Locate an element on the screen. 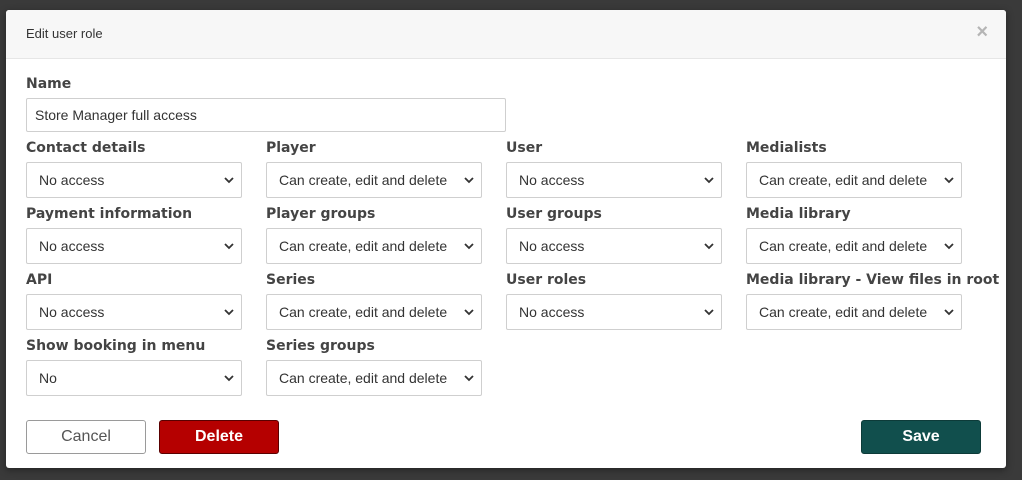 The image size is (1022, 480). series-select: Can create, edit and delete is located at coordinates (374, 312).